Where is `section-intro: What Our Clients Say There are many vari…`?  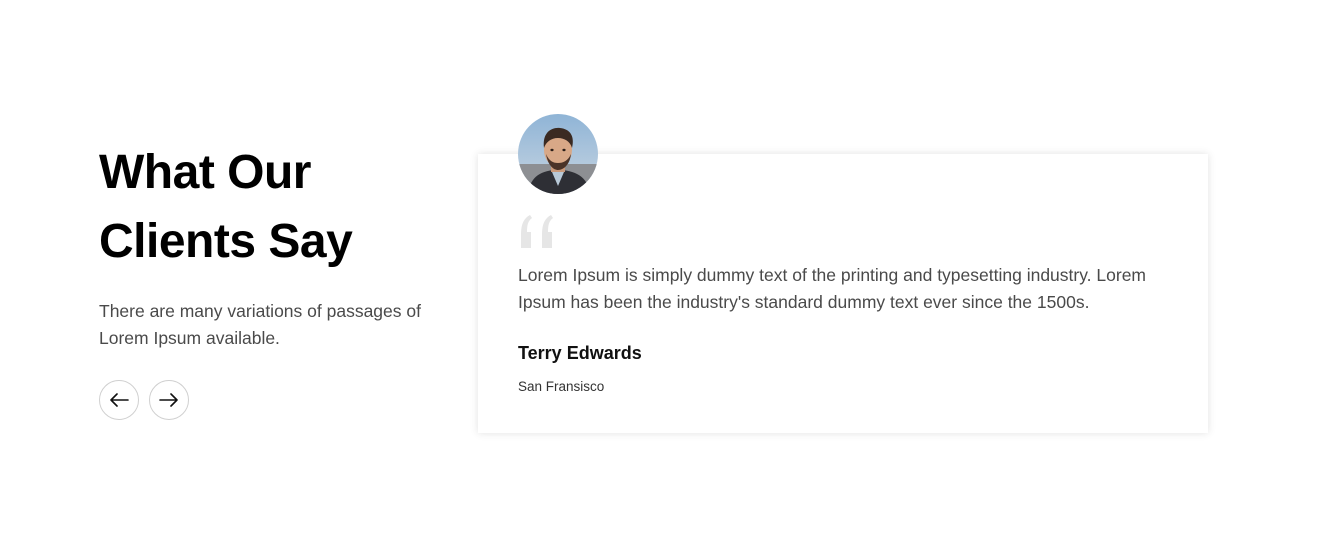
section-intro: What Our Clients Say There are many vari… is located at coordinates (269, 245).